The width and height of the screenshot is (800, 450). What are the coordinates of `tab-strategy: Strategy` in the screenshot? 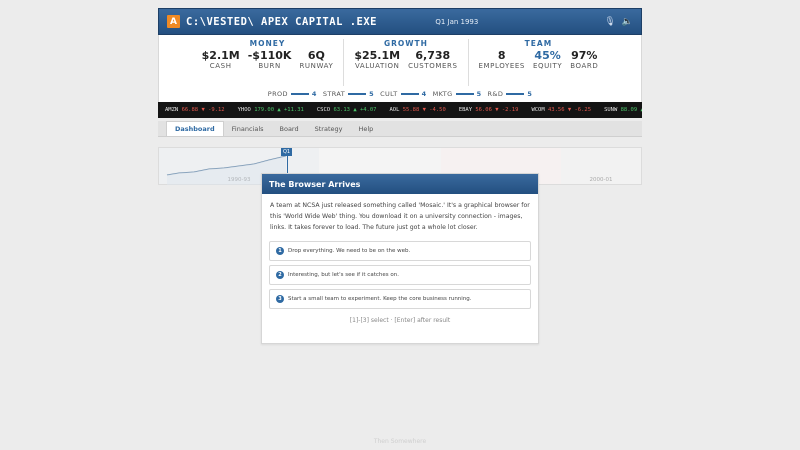 It's located at (329, 129).